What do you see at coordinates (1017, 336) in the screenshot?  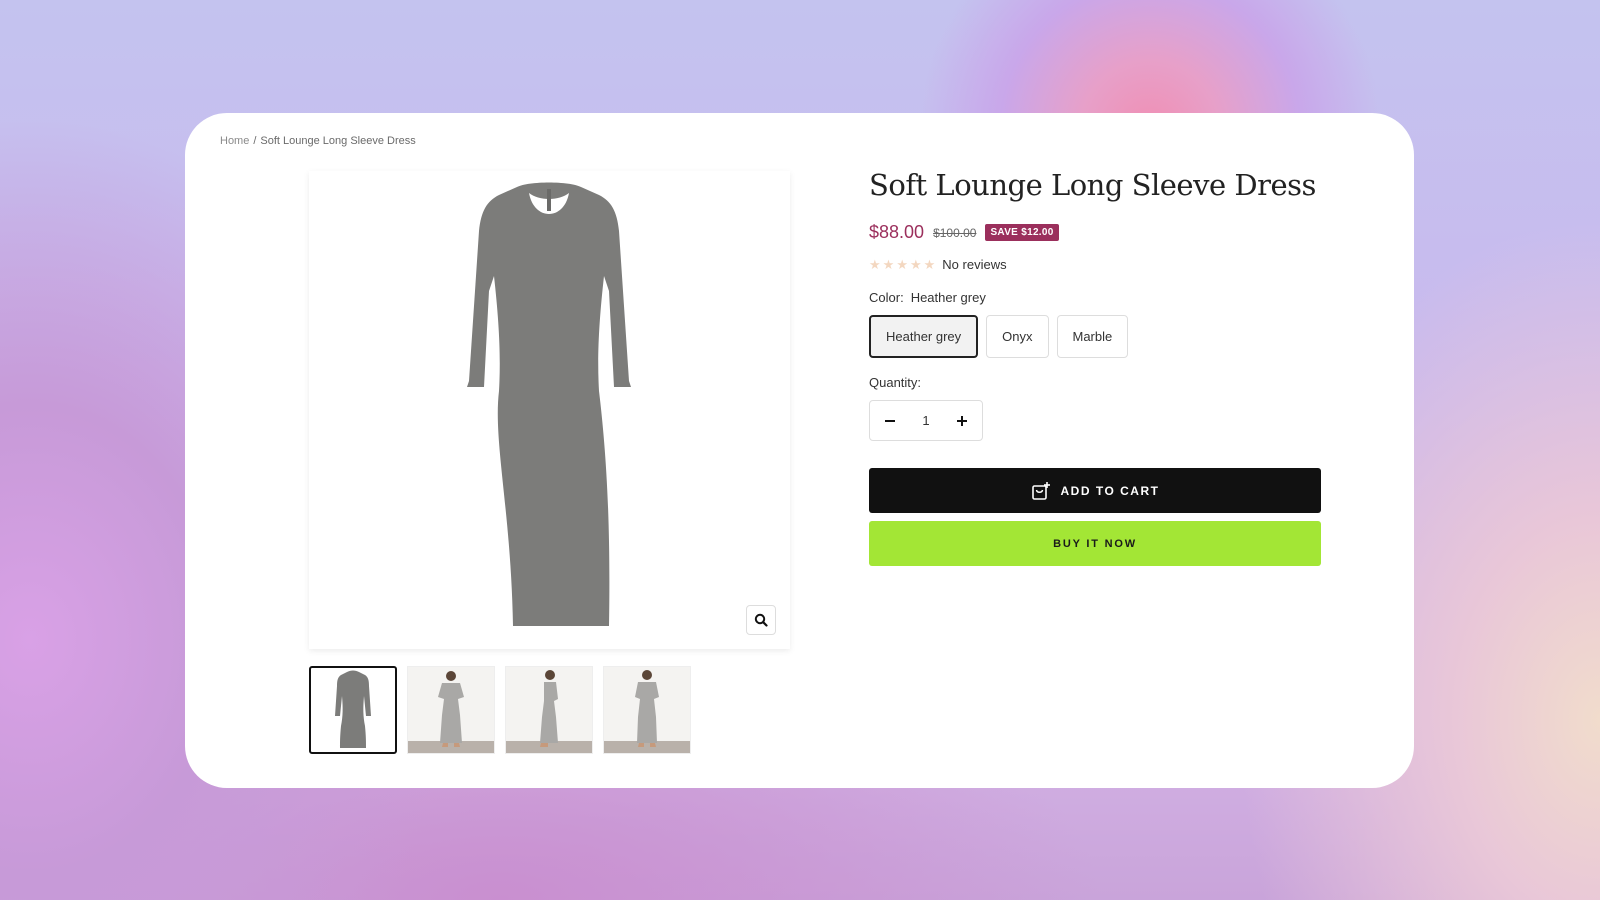 I see `color-option-onyx: Onyx` at bounding box center [1017, 336].